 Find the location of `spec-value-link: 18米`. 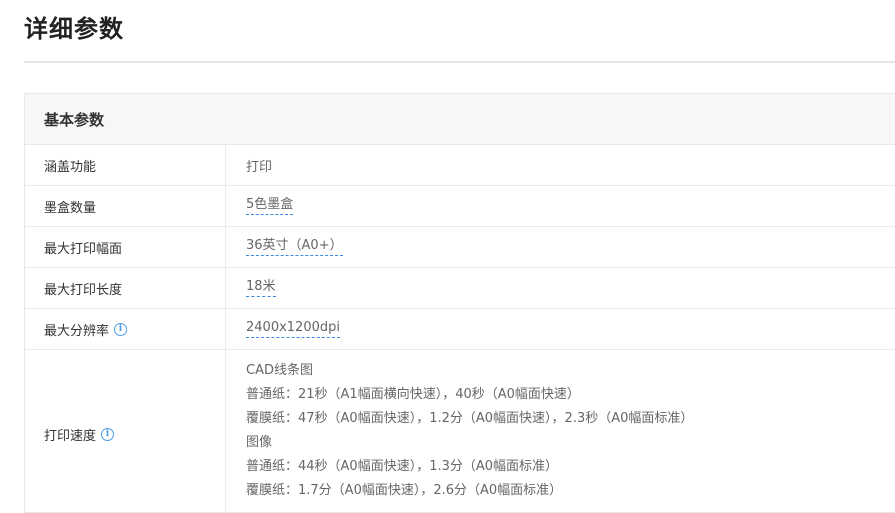

spec-value-link: 18米 is located at coordinates (261, 288).